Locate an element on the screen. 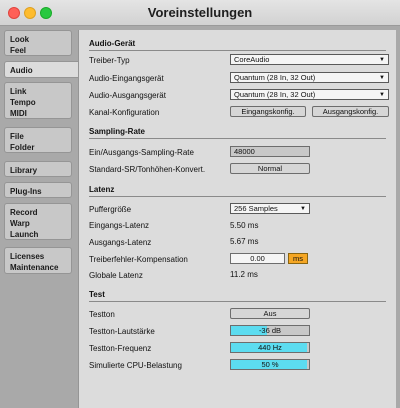 Image resolution: width=400 pixels, height=408 pixels. tab-label: Feel is located at coordinates (18, 50).